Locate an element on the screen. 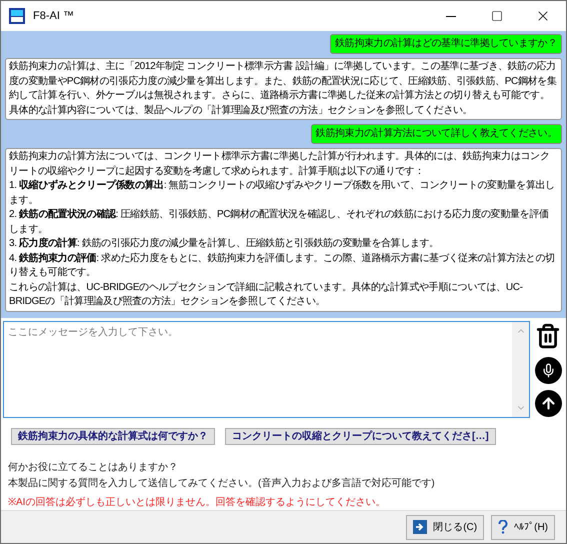 This screenshot has height=544, width=567. message-paragraph: 鉄筋拘束力の計算方法については、コンクリート標準示方書に準拠した計算が行われます。具体的には、鉄筋拘束力はコンクリートの収縮やクリープに起因する変動を考慮して求められます。計算手順は以下の通りです： is located at coordinates (279, 164).